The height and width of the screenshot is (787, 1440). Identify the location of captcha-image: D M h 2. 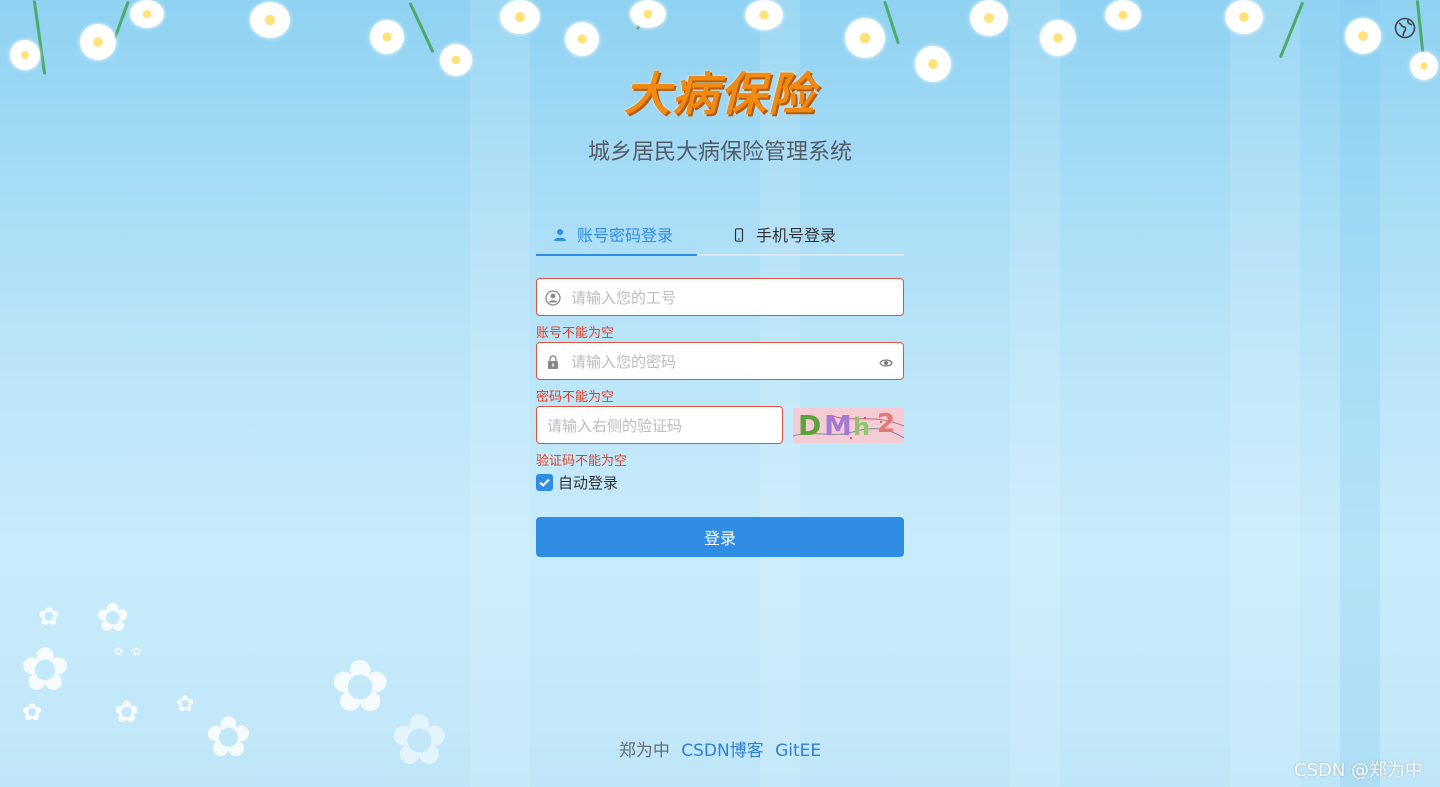
(848, 425).